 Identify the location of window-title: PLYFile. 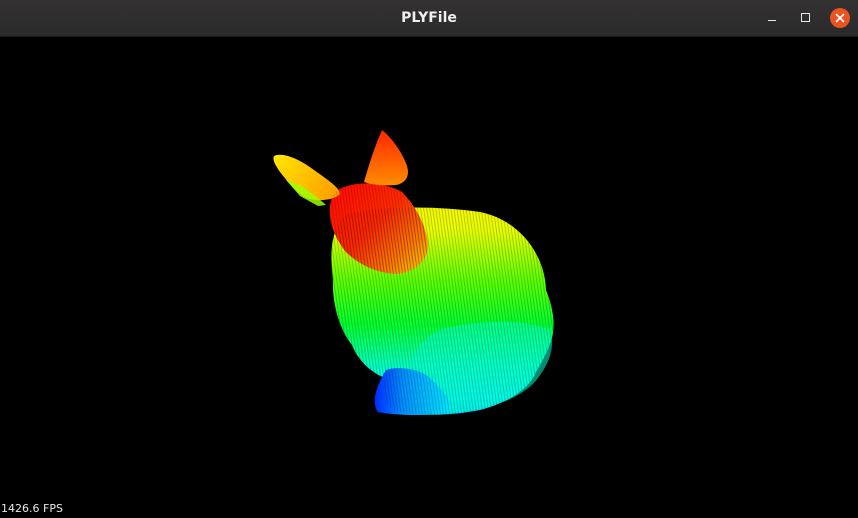
(429, 18).